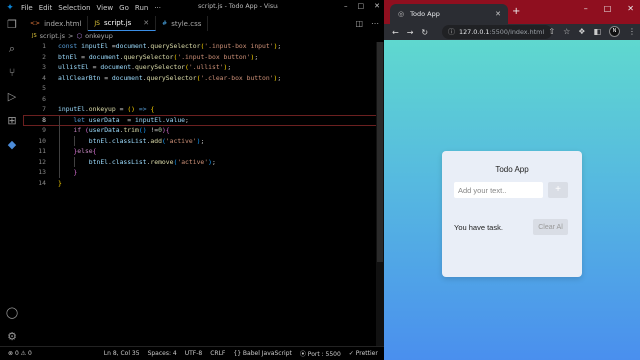 Image resolution: width=640 pixels, height=360 pixels. I want to click on browser-tabstrip: ◎ Todo App ✕ + – □ ✕, so click(512, 12).